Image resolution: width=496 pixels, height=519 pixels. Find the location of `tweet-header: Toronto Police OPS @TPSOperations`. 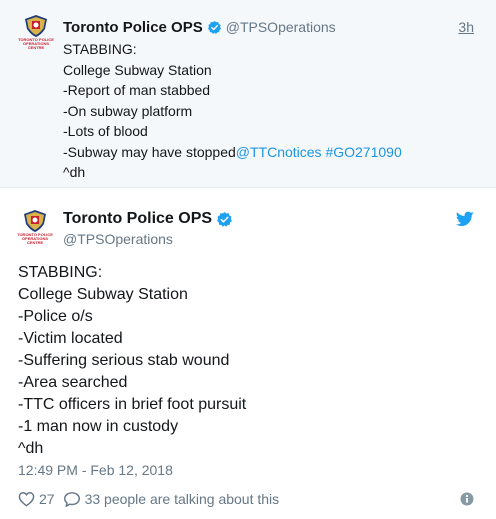

tweet-header: Toronto Police OPS @TPSOperations is located at coordinates (199, 27).